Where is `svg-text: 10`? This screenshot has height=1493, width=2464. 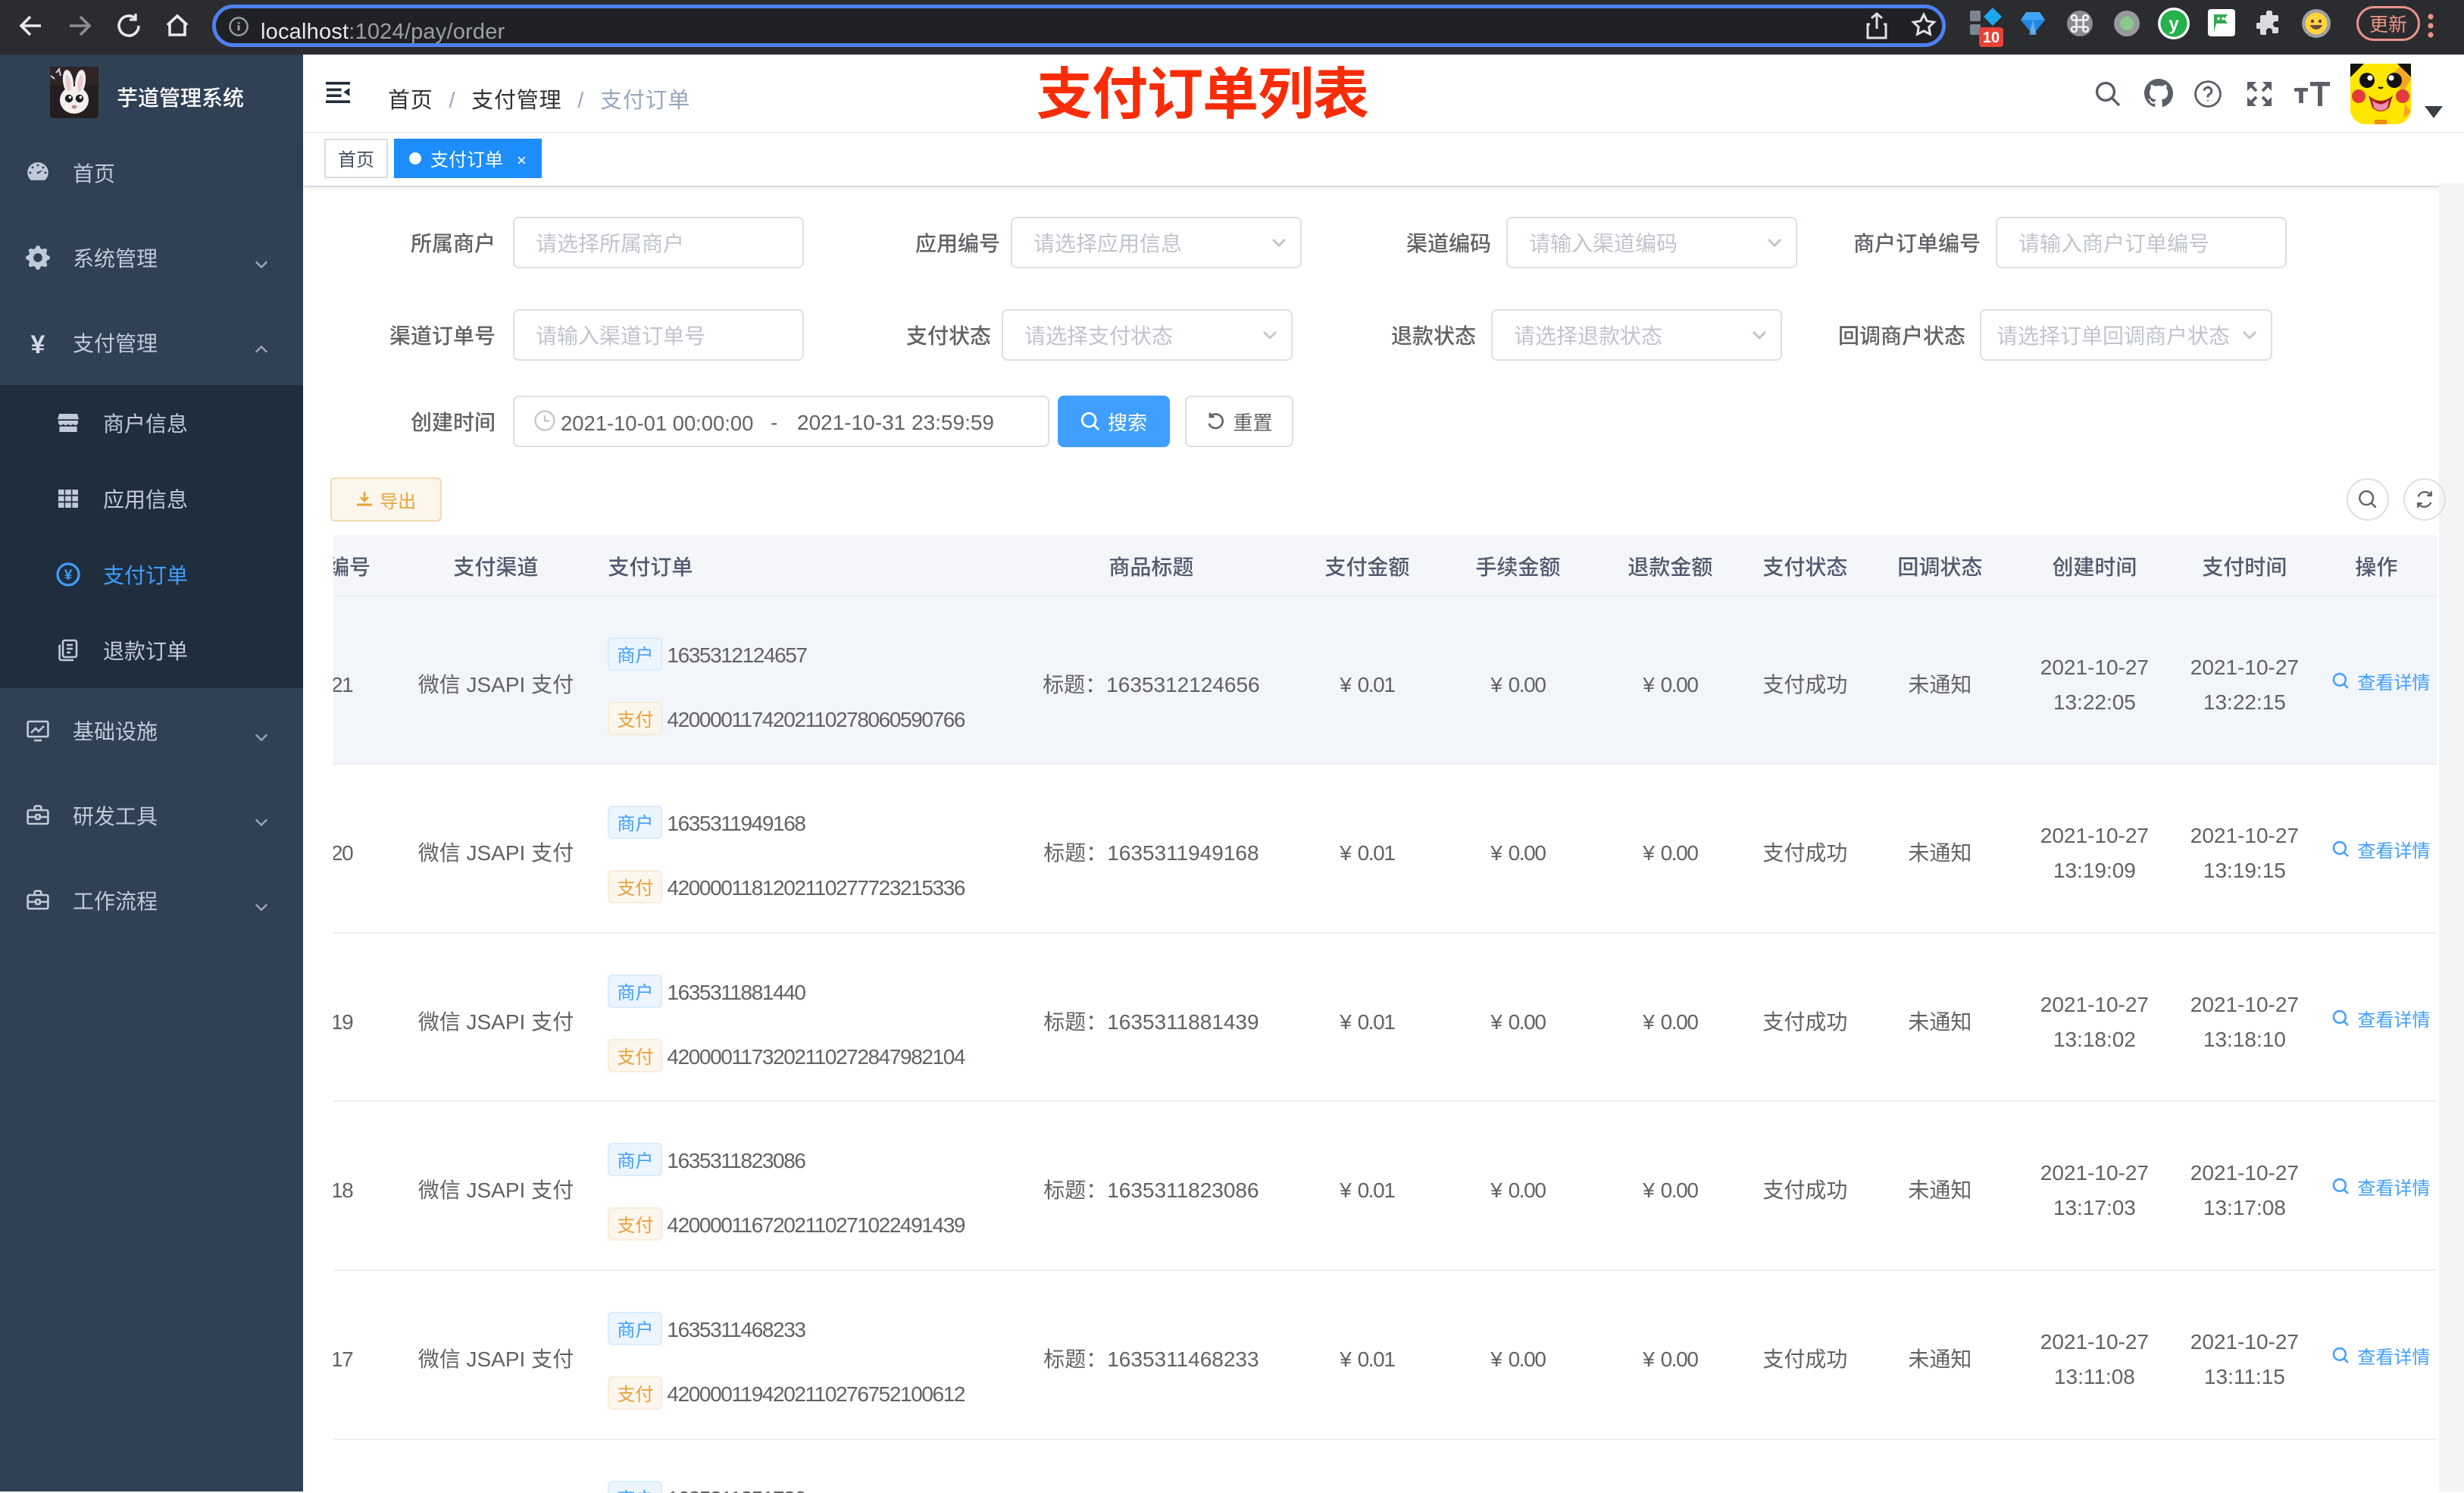
svg-text: 10 is located at coordinates (1991, 38).